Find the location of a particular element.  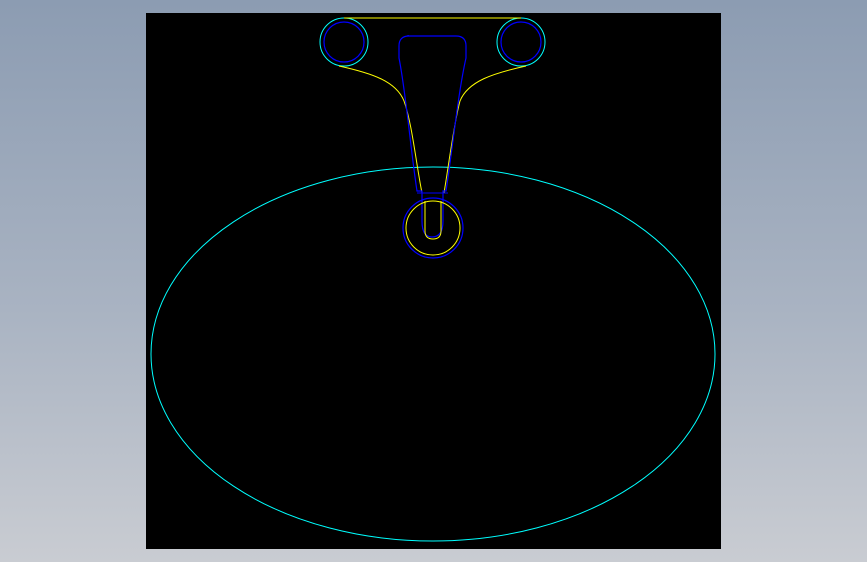

right-mount-hole is located at coordinates (521, 42).